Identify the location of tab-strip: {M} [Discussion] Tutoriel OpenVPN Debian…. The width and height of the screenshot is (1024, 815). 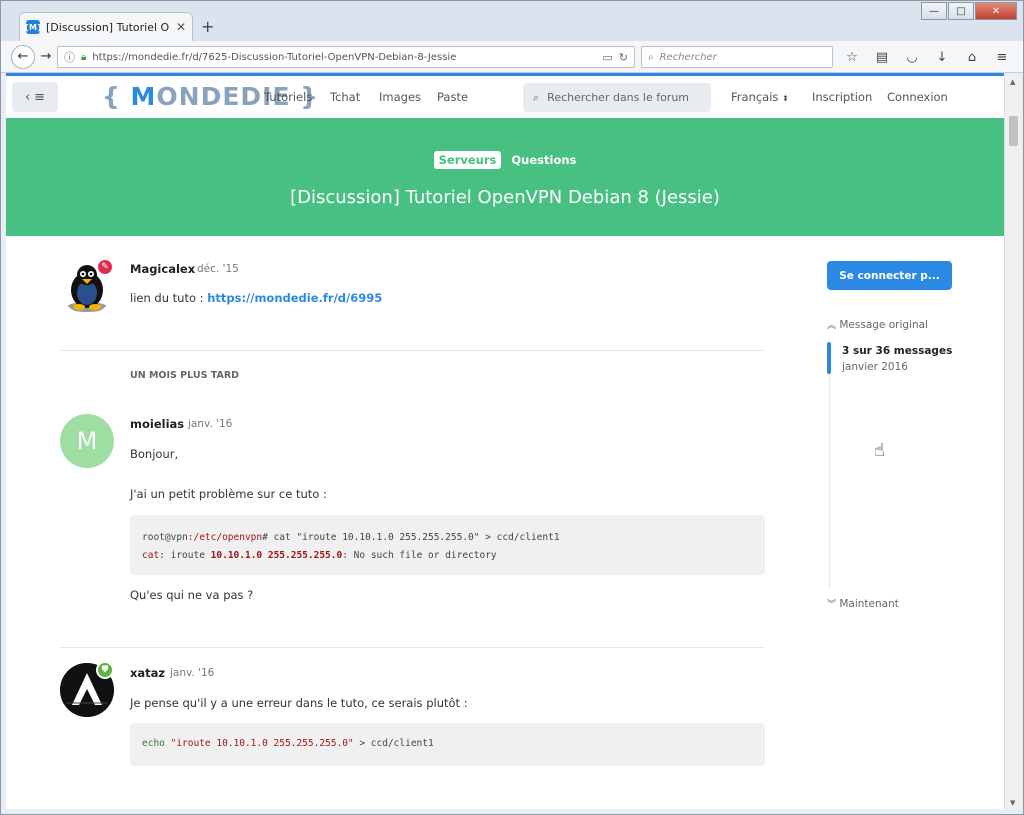
(512, 21).